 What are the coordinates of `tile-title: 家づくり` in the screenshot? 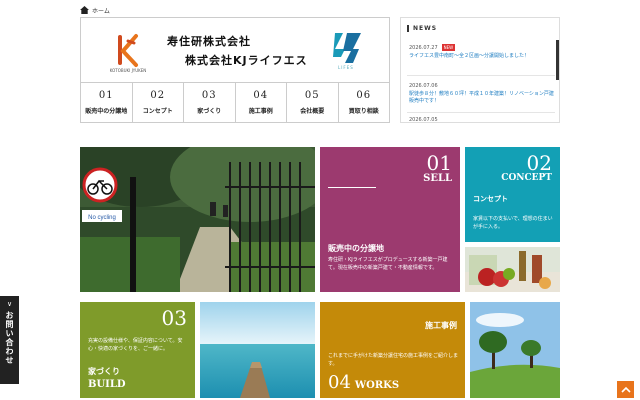 It's located at (104, 371).